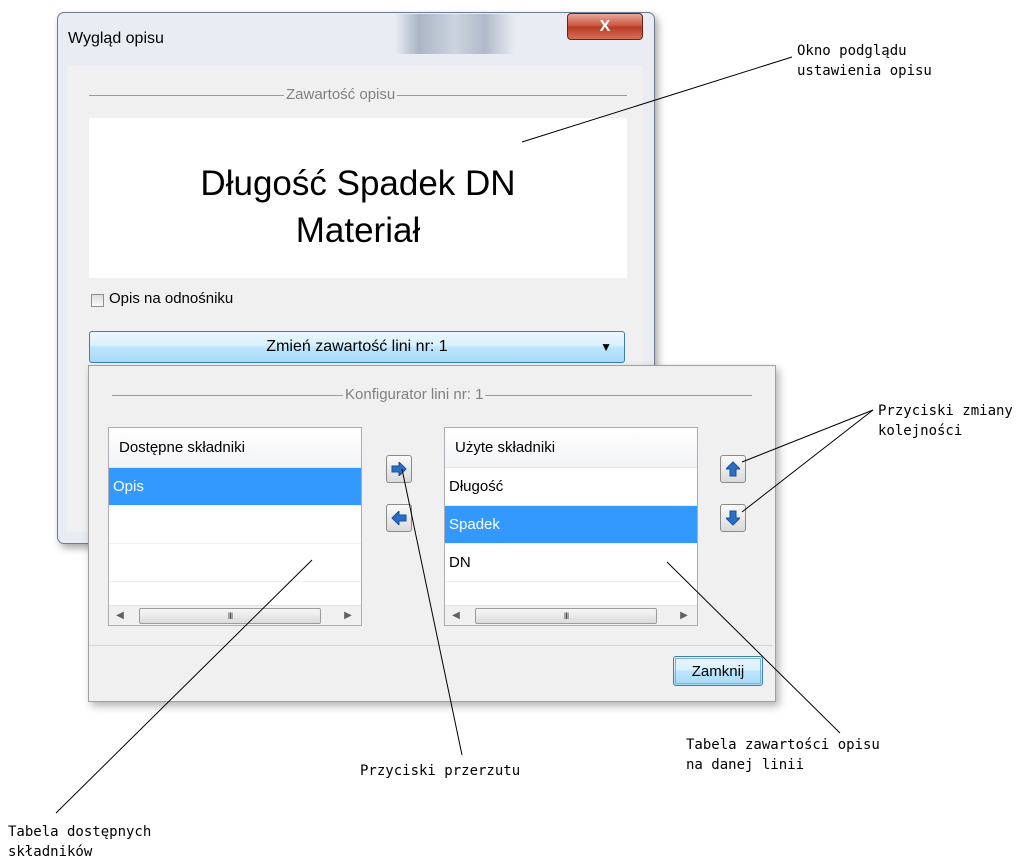 The width and height of the screenshot is (1035, 864). I want to click on annotation-line: Przyciski przerzutu, so click(440, 771).